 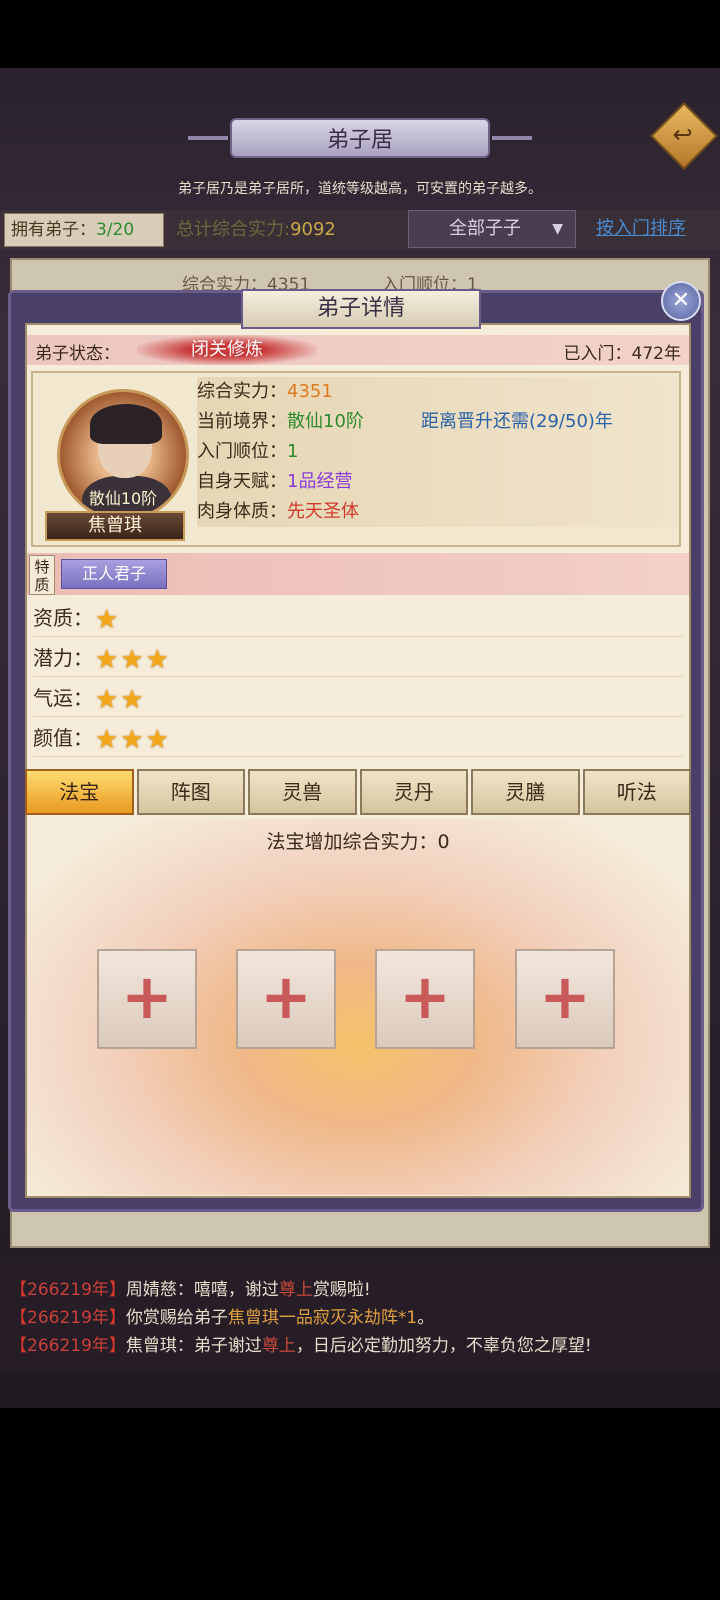 What do you see at coordinates (437, 512) in the screenshot?
I see `attr-physique: 肉身体质：先天圣体` at bounding box center [437, 512].